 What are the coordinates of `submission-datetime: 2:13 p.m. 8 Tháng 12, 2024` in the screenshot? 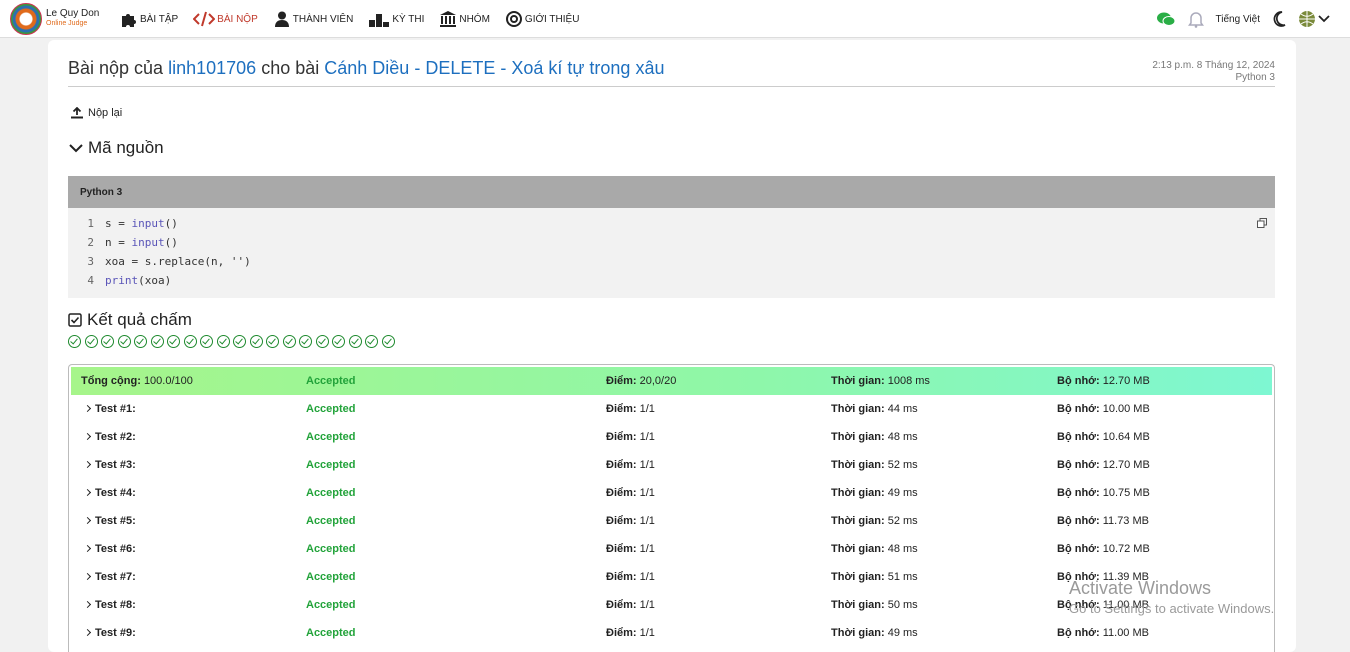 It's located at (1213, 65).